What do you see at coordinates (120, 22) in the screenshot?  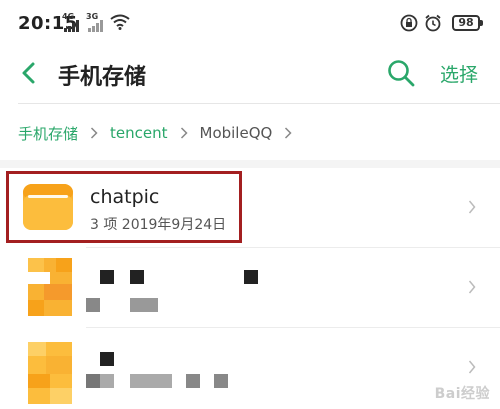 I see `wifi-icon` at bounding box center [120, 22].